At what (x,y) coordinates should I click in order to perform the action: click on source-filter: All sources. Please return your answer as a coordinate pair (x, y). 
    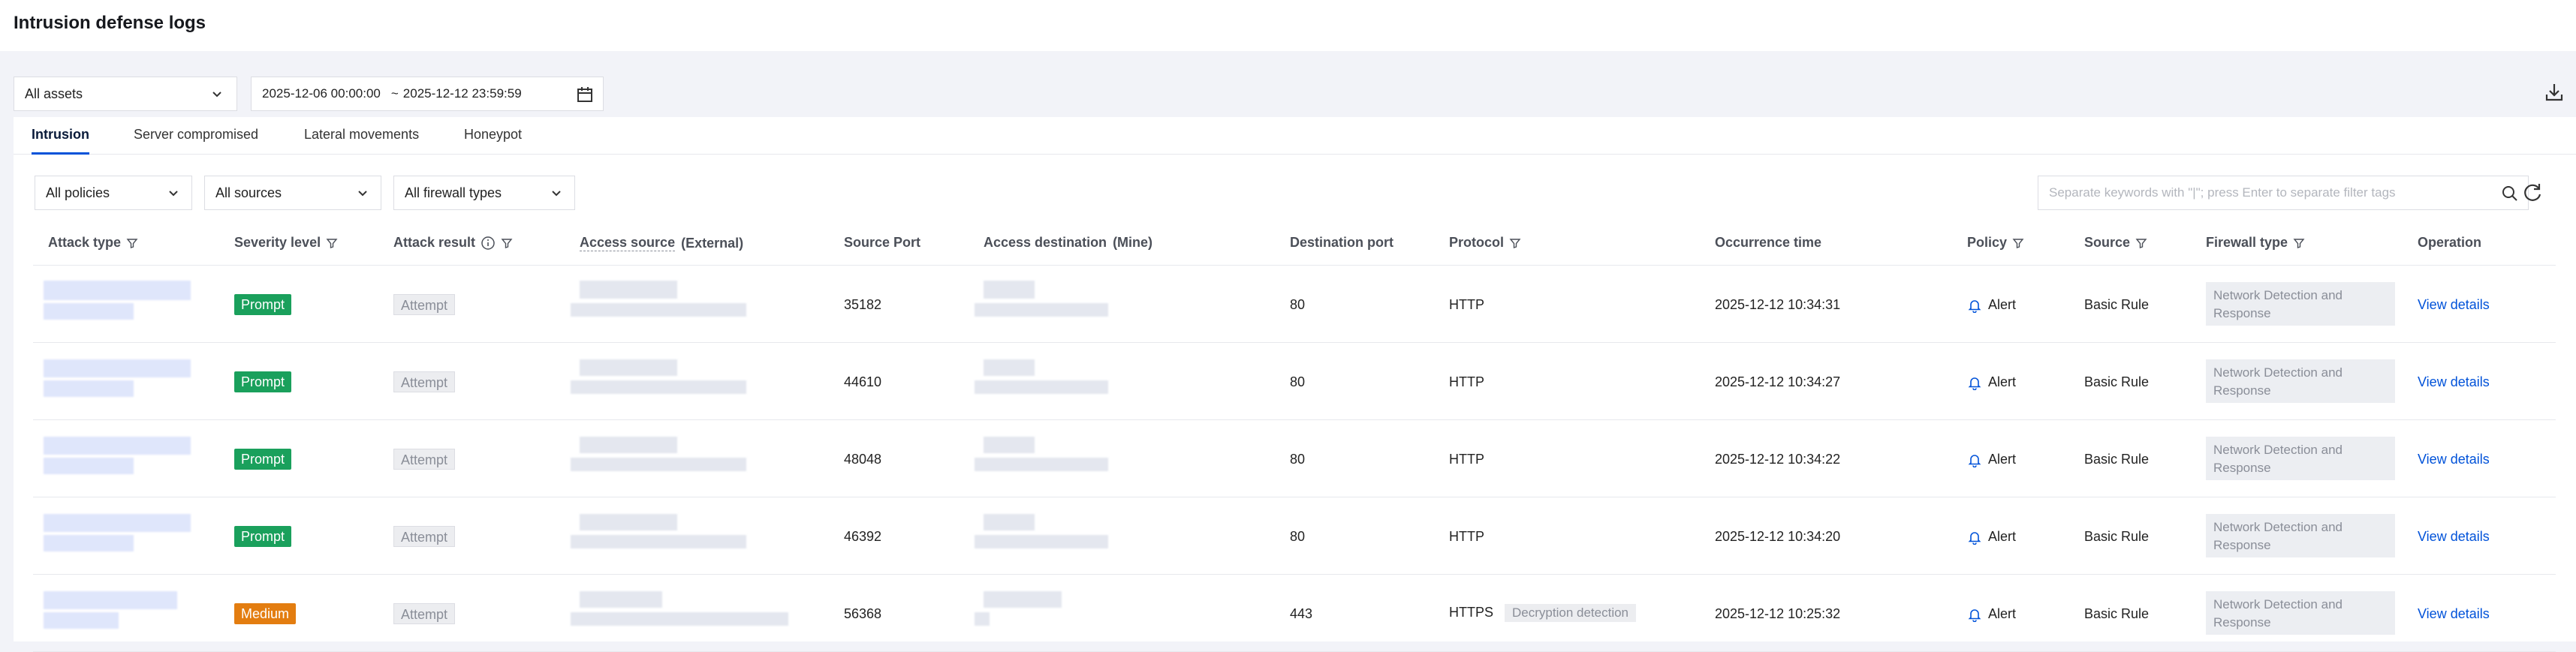
    Looking at the image, I should click on (292, 193).